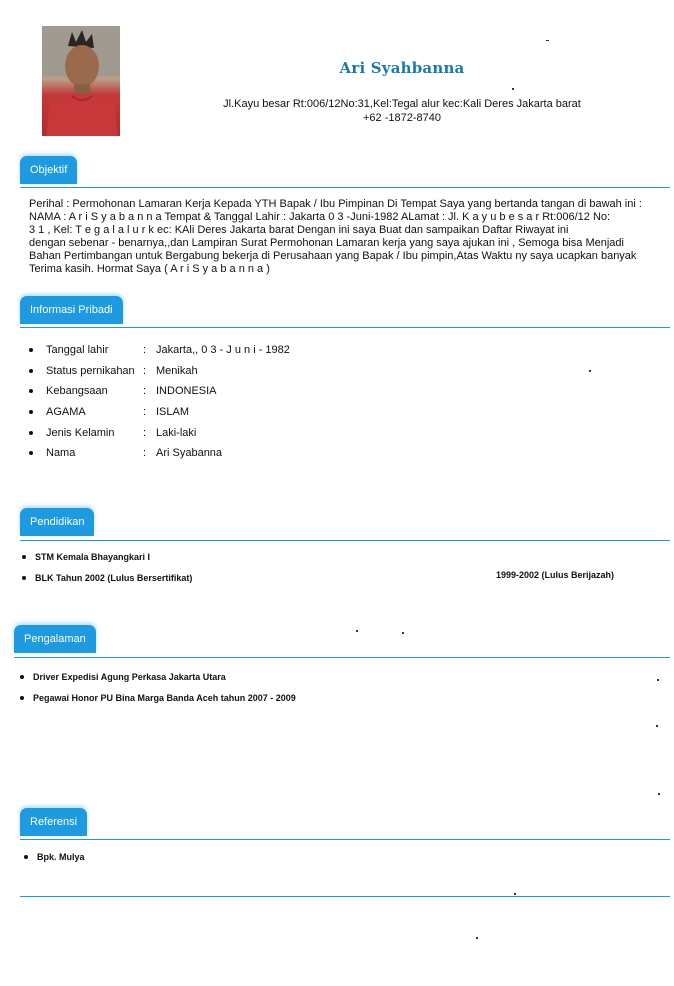 This screenshot has height=986, width=674. What do you see at coordinates (61, 453) in the screenshot?
I see `info-label: Nama` at bounding box center [61, 453].